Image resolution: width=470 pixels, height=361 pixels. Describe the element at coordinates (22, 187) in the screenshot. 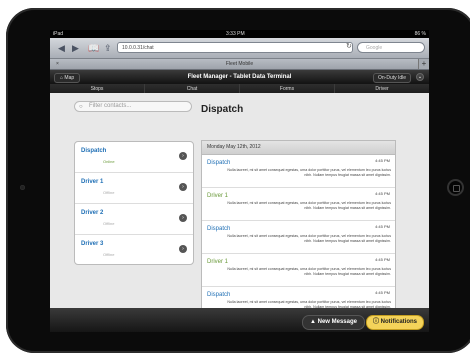

I see `camera-icon` at that location.